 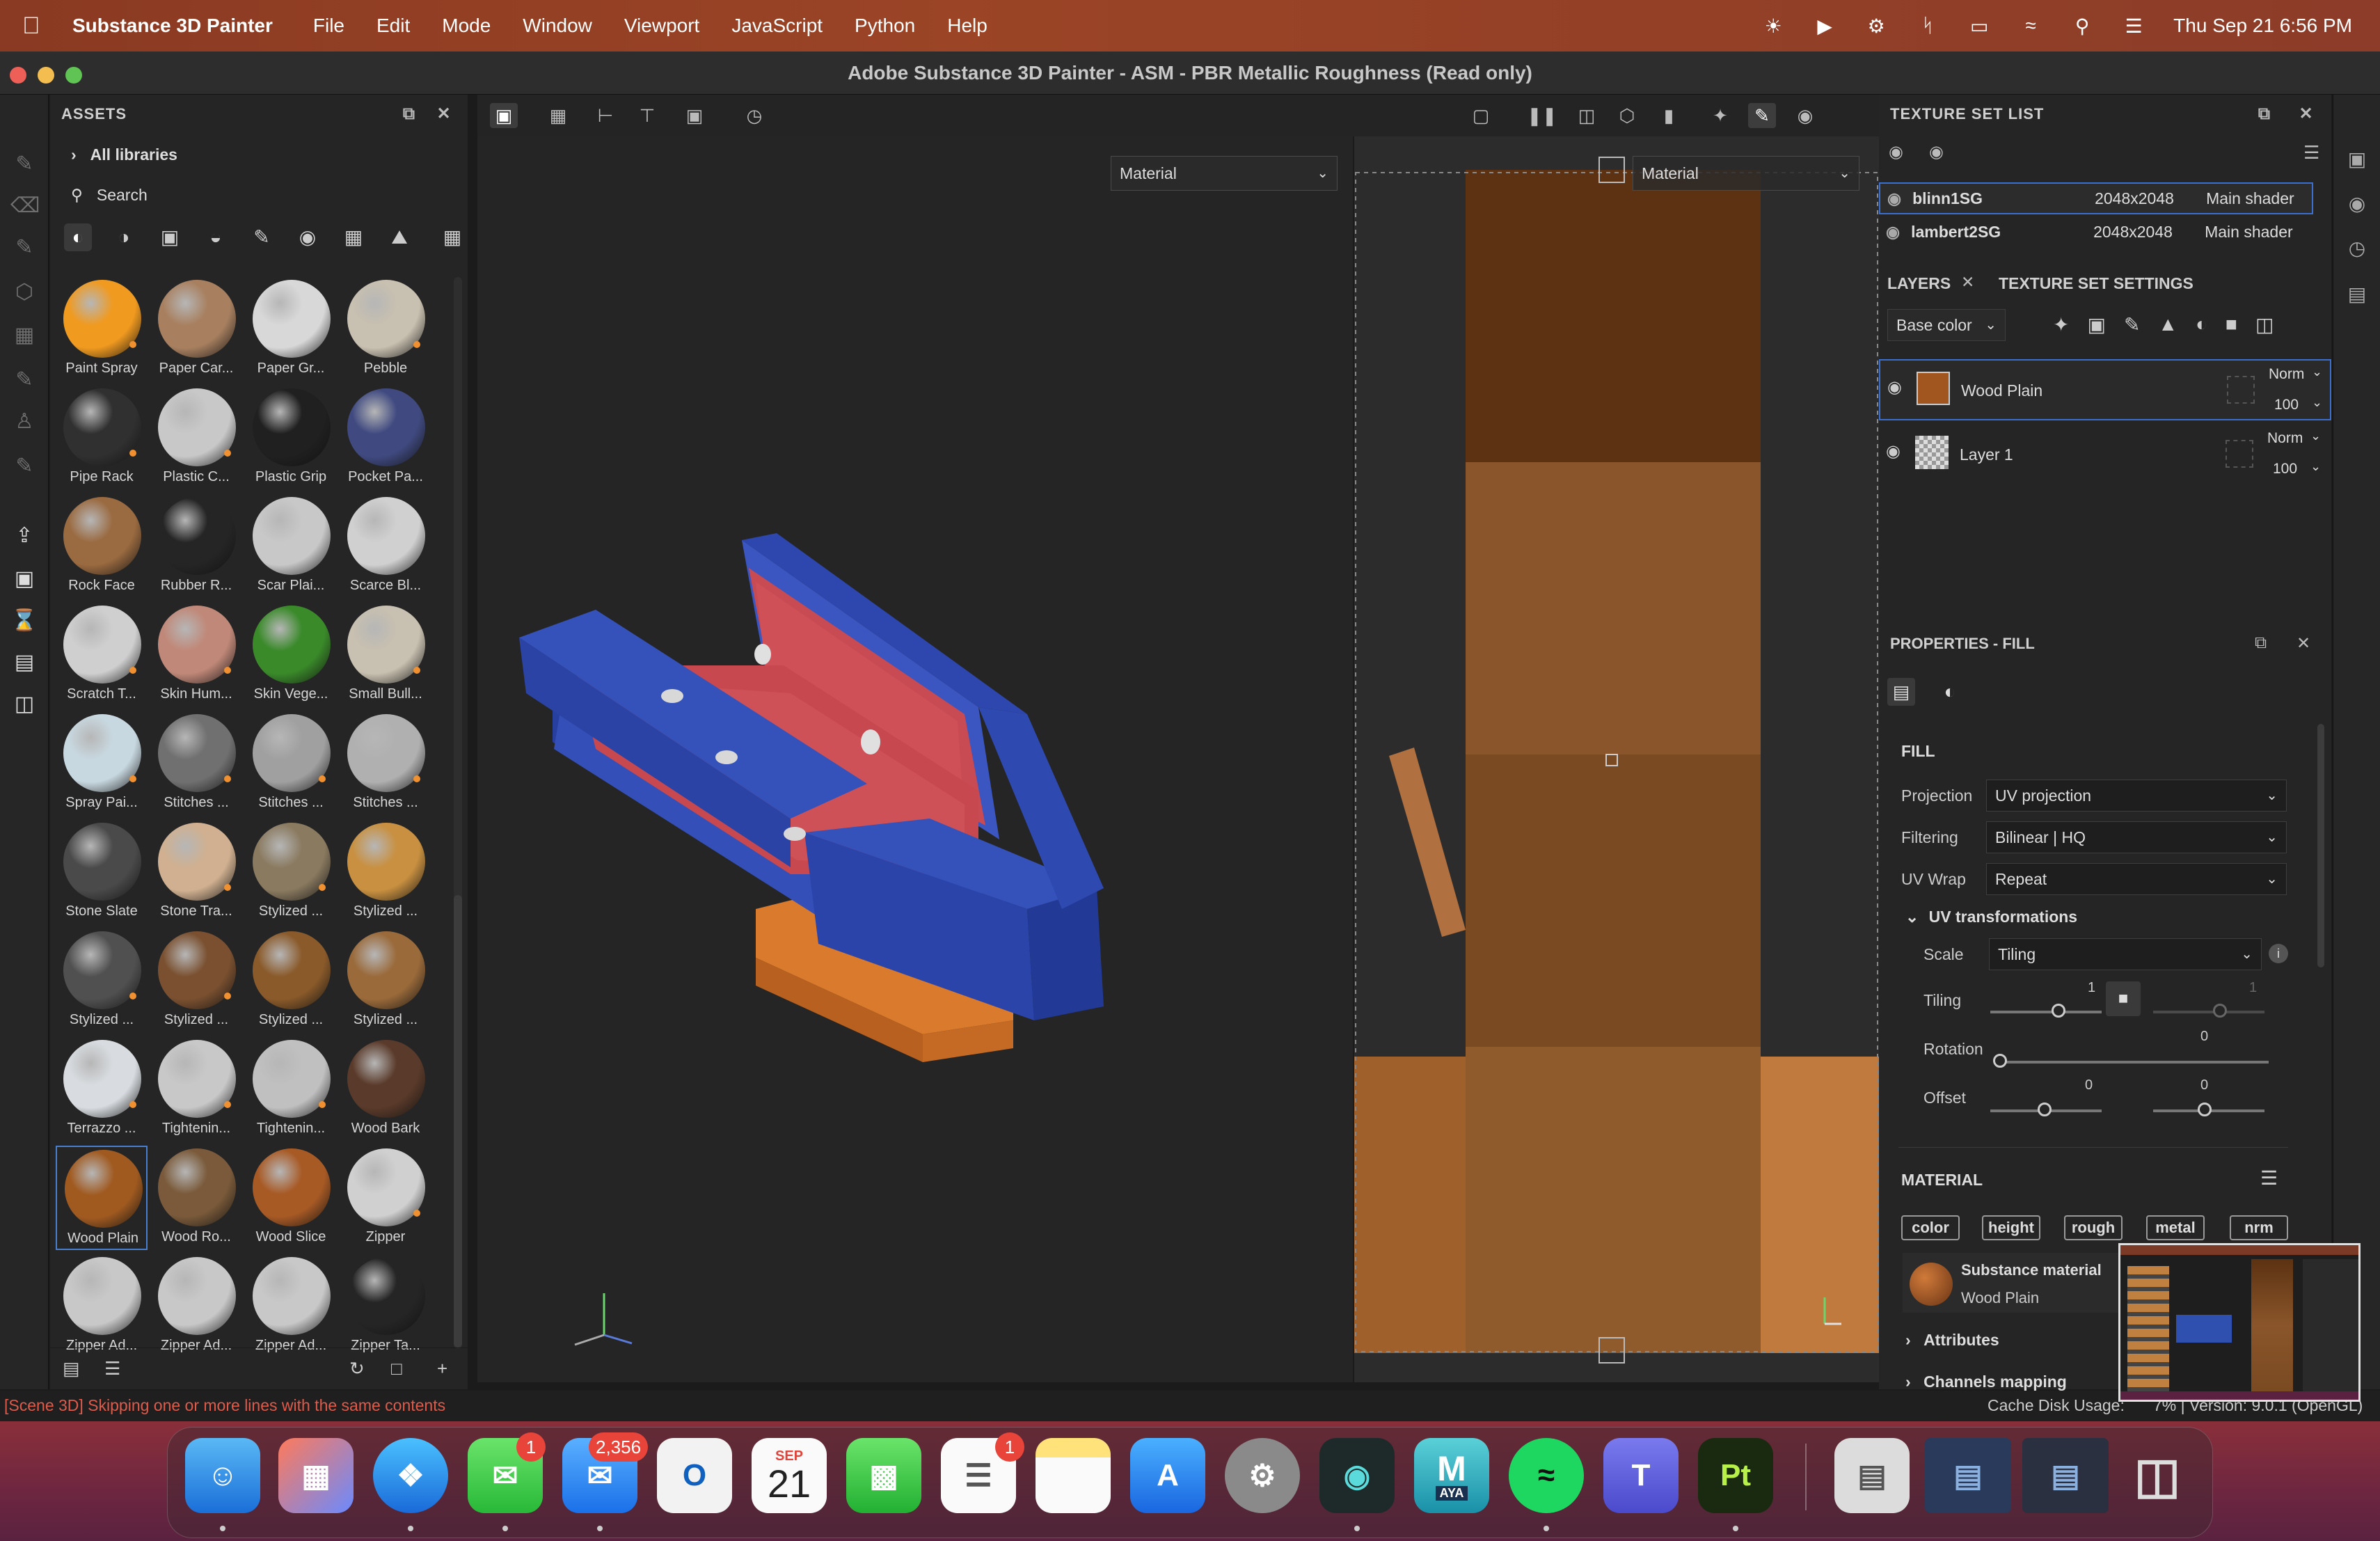 What do you see at coordinates (2011, 1227) in the screenshot?
I see `channel-chip-height: height` at bounding box center [2011, 1227].